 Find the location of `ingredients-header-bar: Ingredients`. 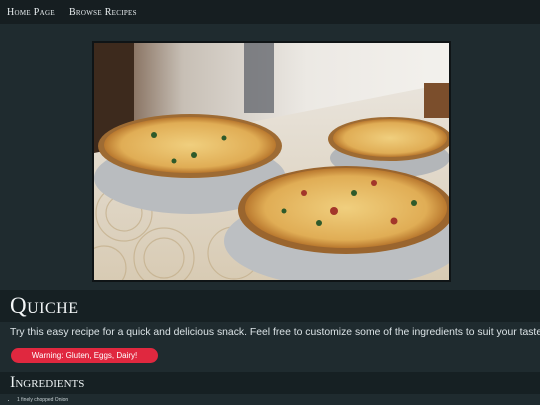

ingredients-header-bar: Ingredients is located at coordinates (270, 383).